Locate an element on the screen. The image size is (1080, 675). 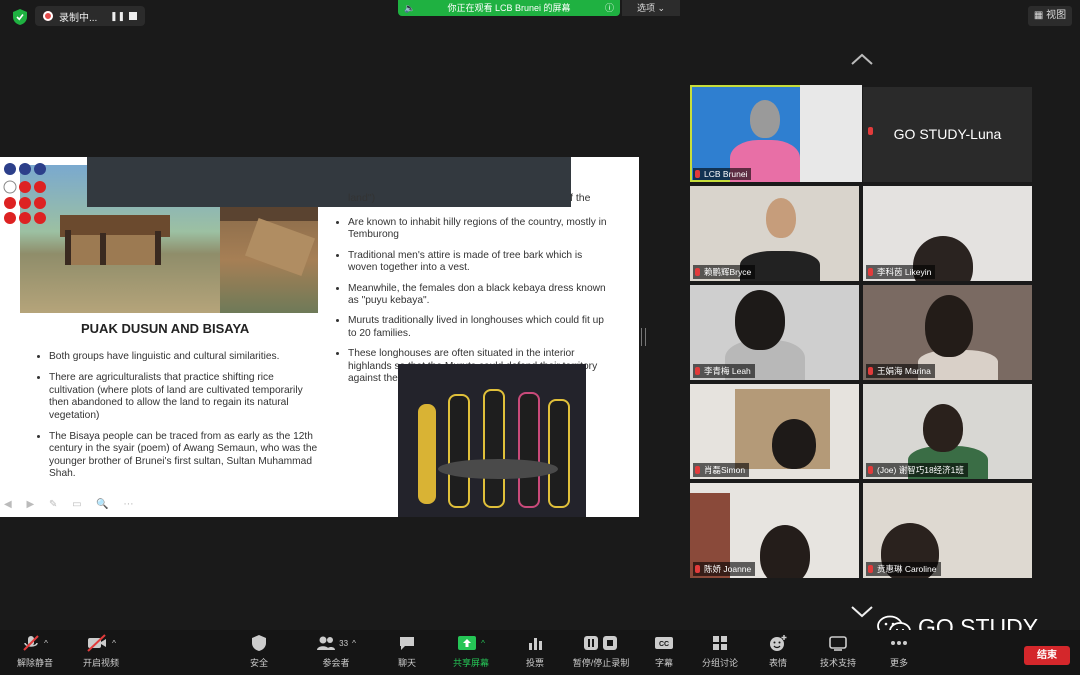
panel-resize-handle is located at coordinates (643, 337).